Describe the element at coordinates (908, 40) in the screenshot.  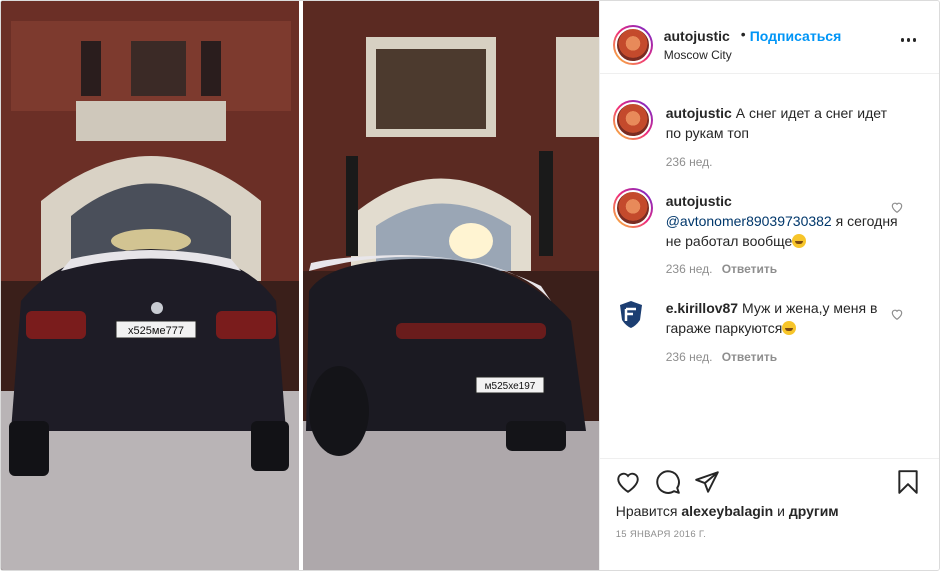
I see `more-options-icon` at that location.